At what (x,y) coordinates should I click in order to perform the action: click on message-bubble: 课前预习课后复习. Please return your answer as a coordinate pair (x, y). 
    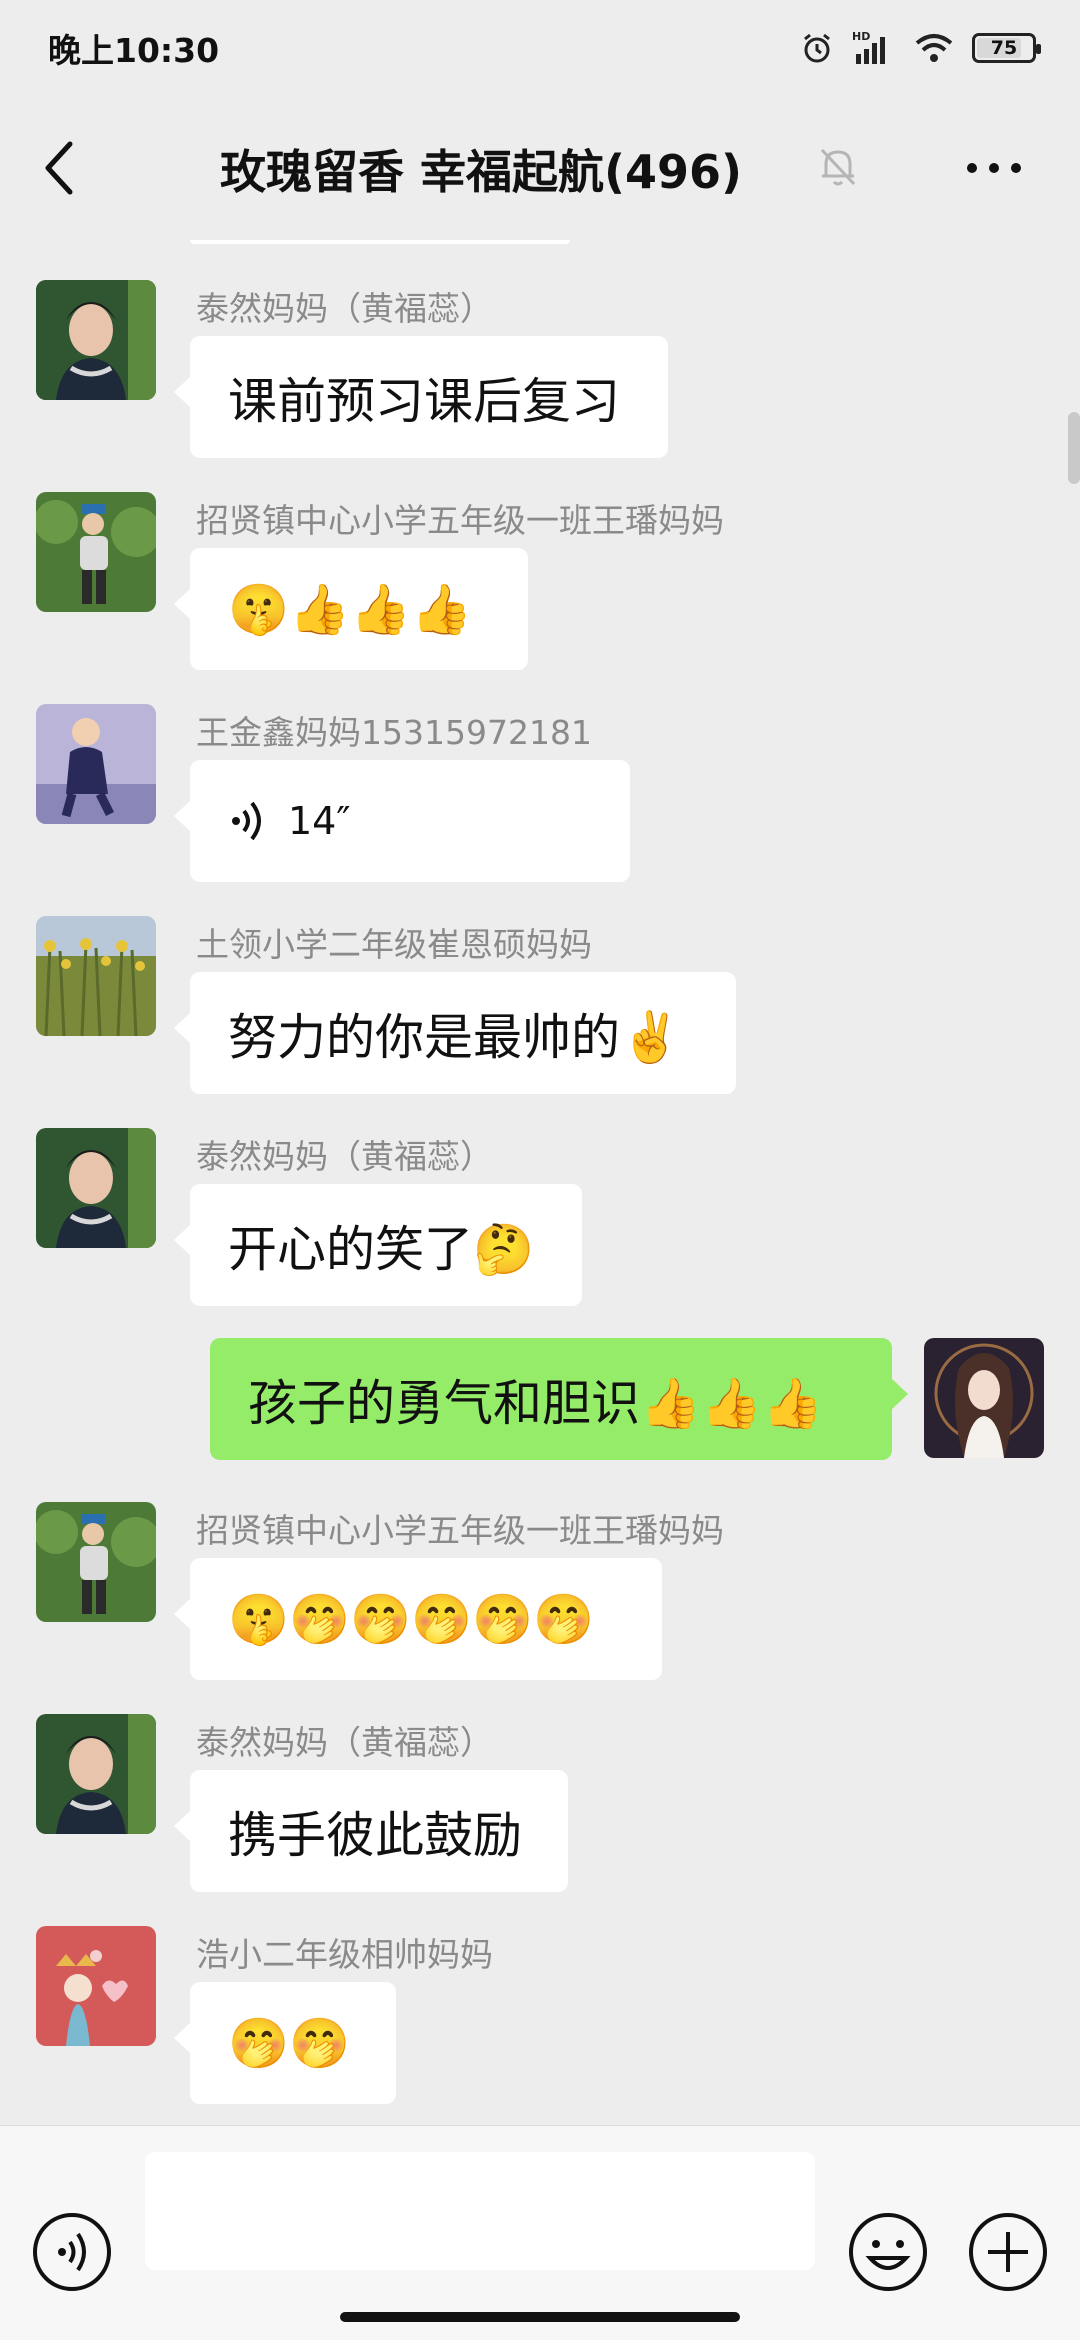
    Looking at the image, I should click on (421, 397).